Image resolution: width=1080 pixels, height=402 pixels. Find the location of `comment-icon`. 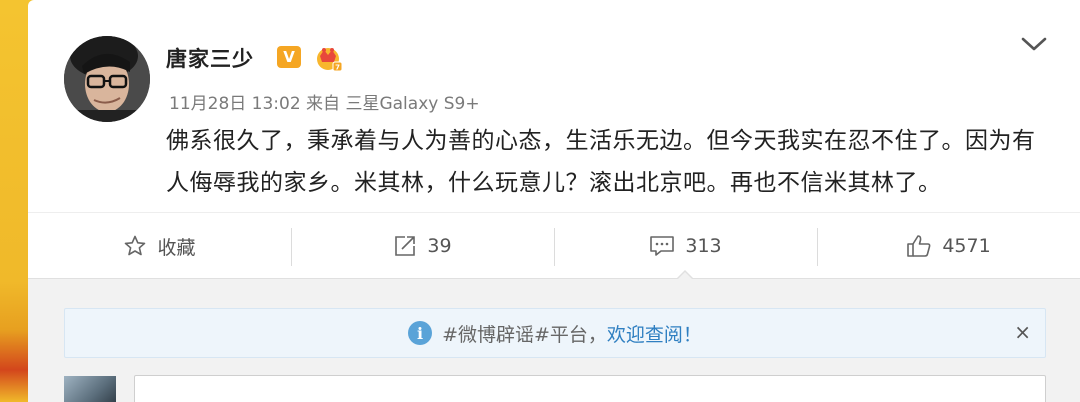

comment-icon is located at coordinates (662, 246).